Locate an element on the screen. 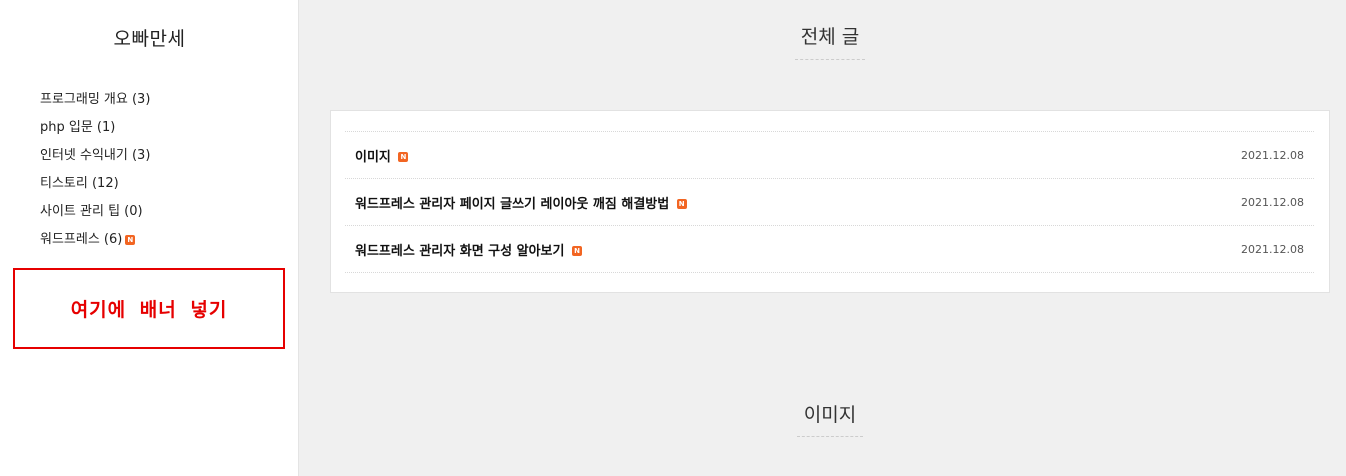  post-title: 이미지 N is located at coordinates (382, 155).